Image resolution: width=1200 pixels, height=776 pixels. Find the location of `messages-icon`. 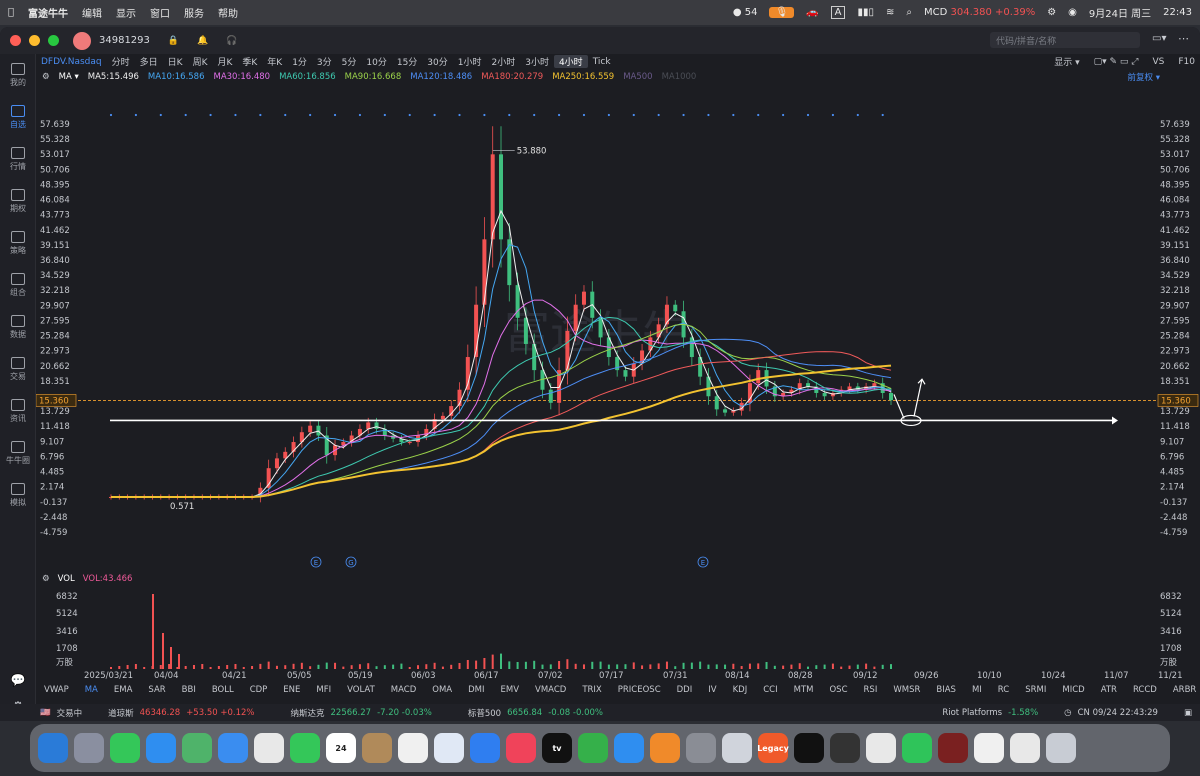

messages-icon is located at coordinates (125, 748).